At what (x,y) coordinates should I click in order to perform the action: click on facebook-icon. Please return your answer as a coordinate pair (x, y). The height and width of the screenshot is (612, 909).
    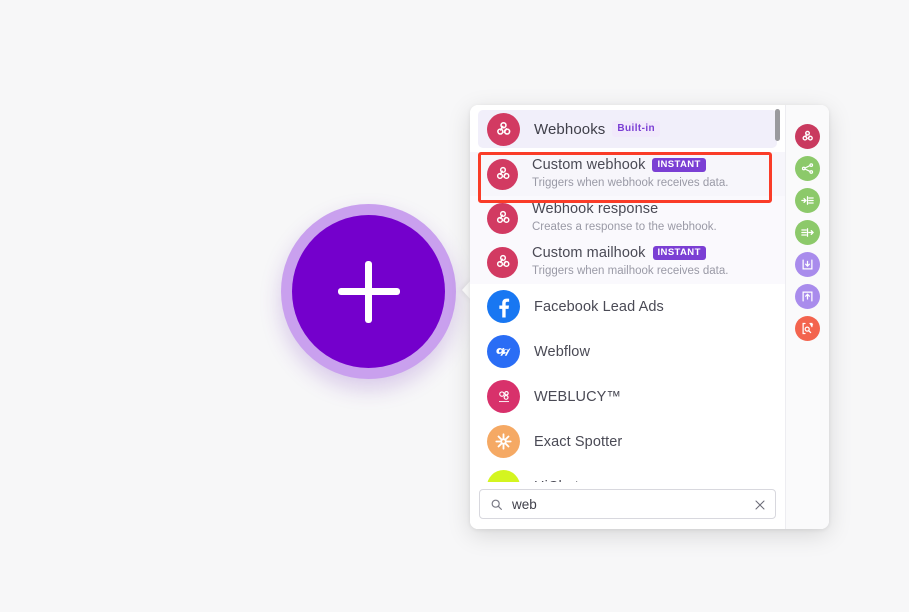
    Looking at the image, I should click on (503, 306).